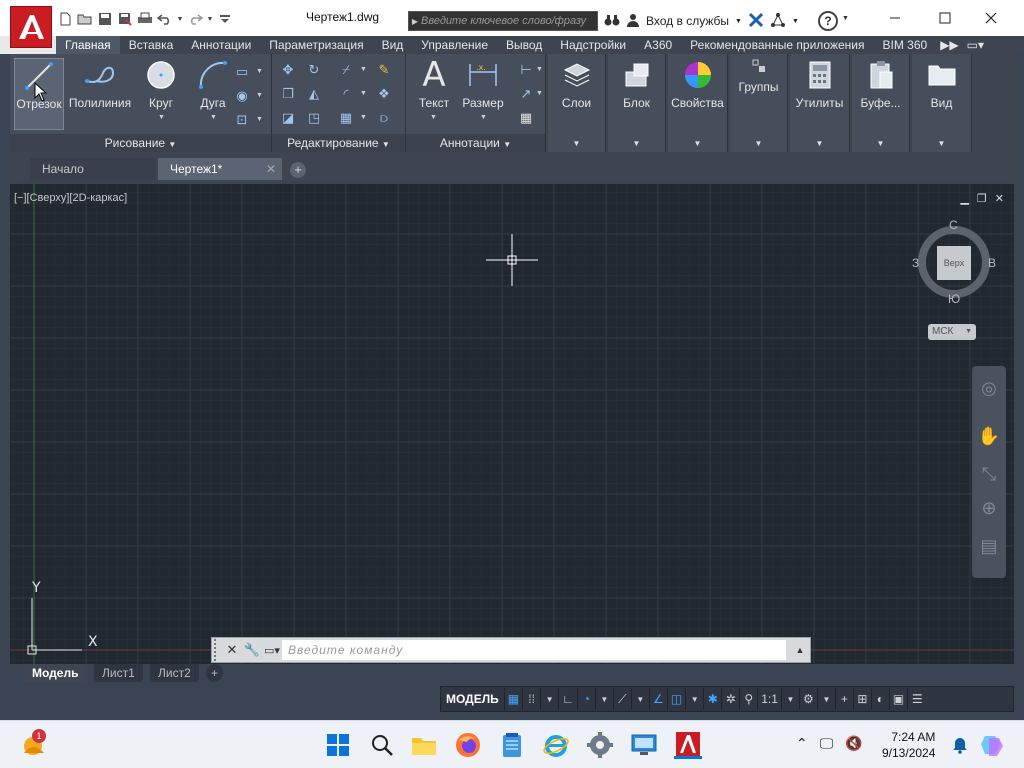 The image size is (1024, 768). Describe the element at coordinates (539, 69) in the screenshot. I see `linear-dimension-dropdown-icon: ▼` at that location.